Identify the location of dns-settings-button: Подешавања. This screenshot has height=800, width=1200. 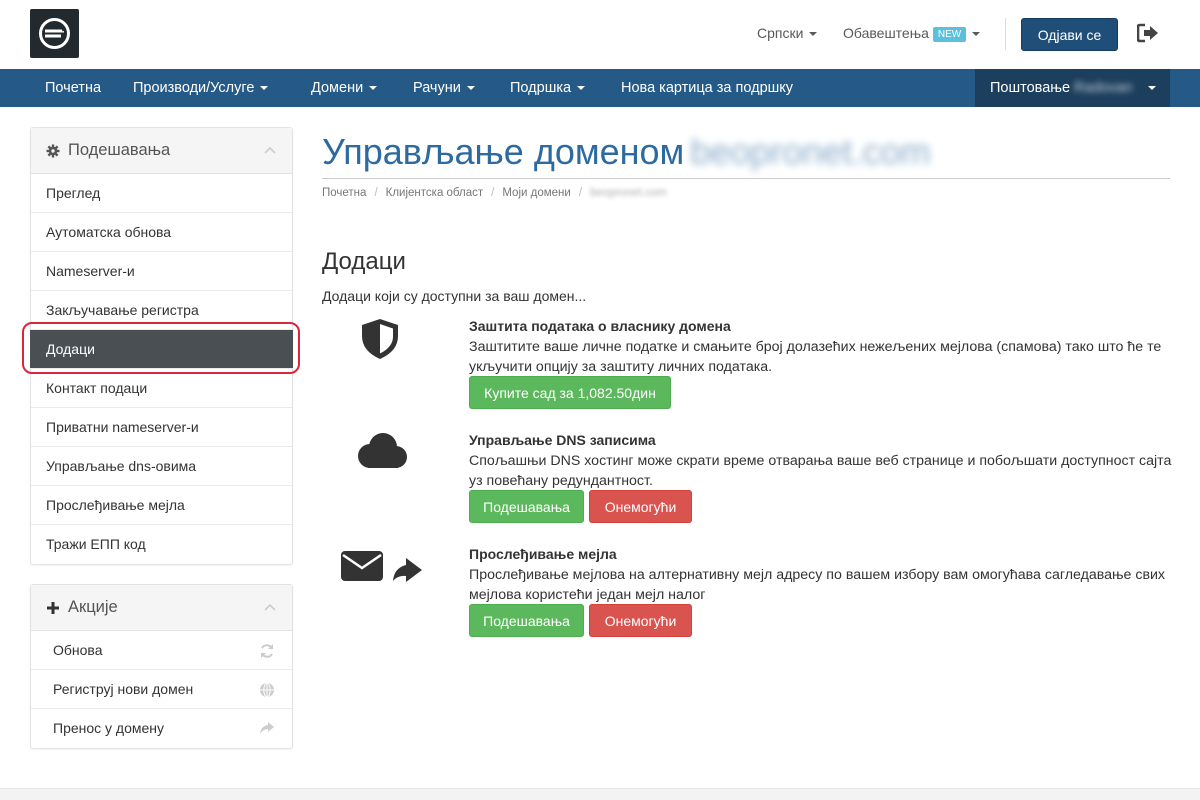
(526, 506).